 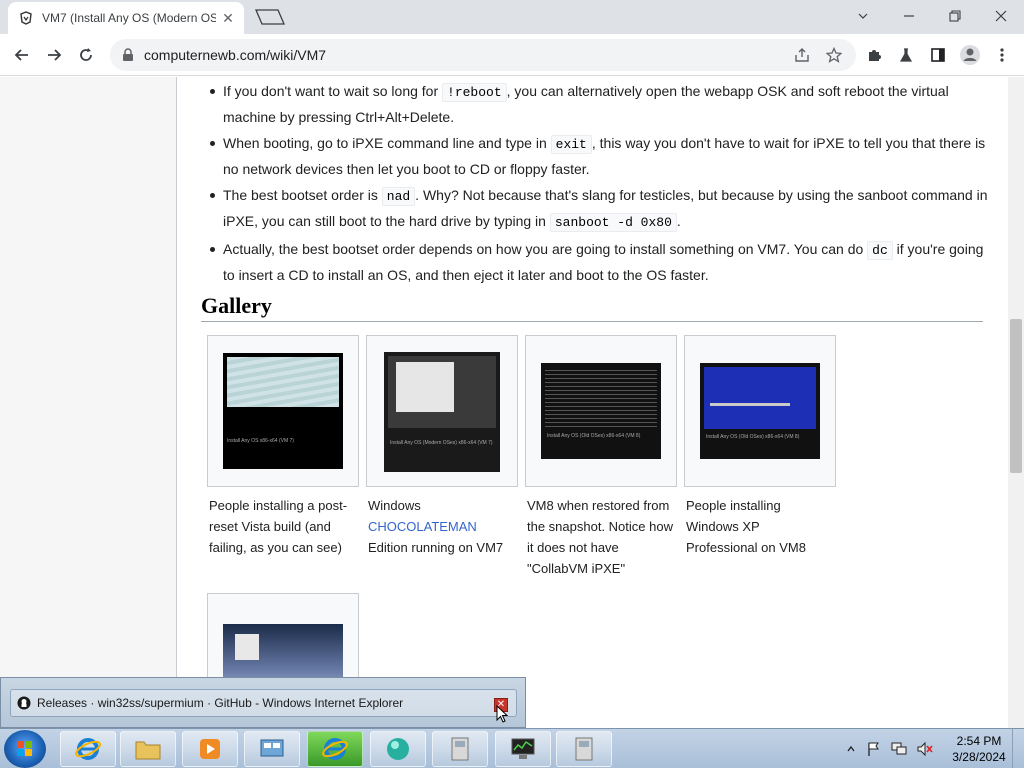 What do you see at coordinates (128, 55) in the screenshot?
I see `lock-icon` at bounding box center [128, 55].